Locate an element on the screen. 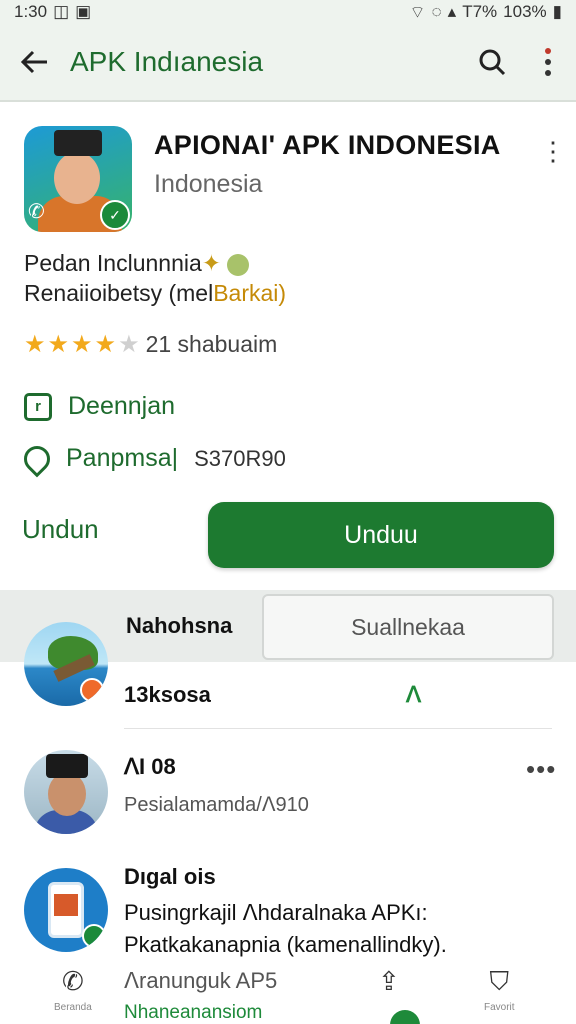  info-row-1: r Deennjan is located at coordinates (99, 406).